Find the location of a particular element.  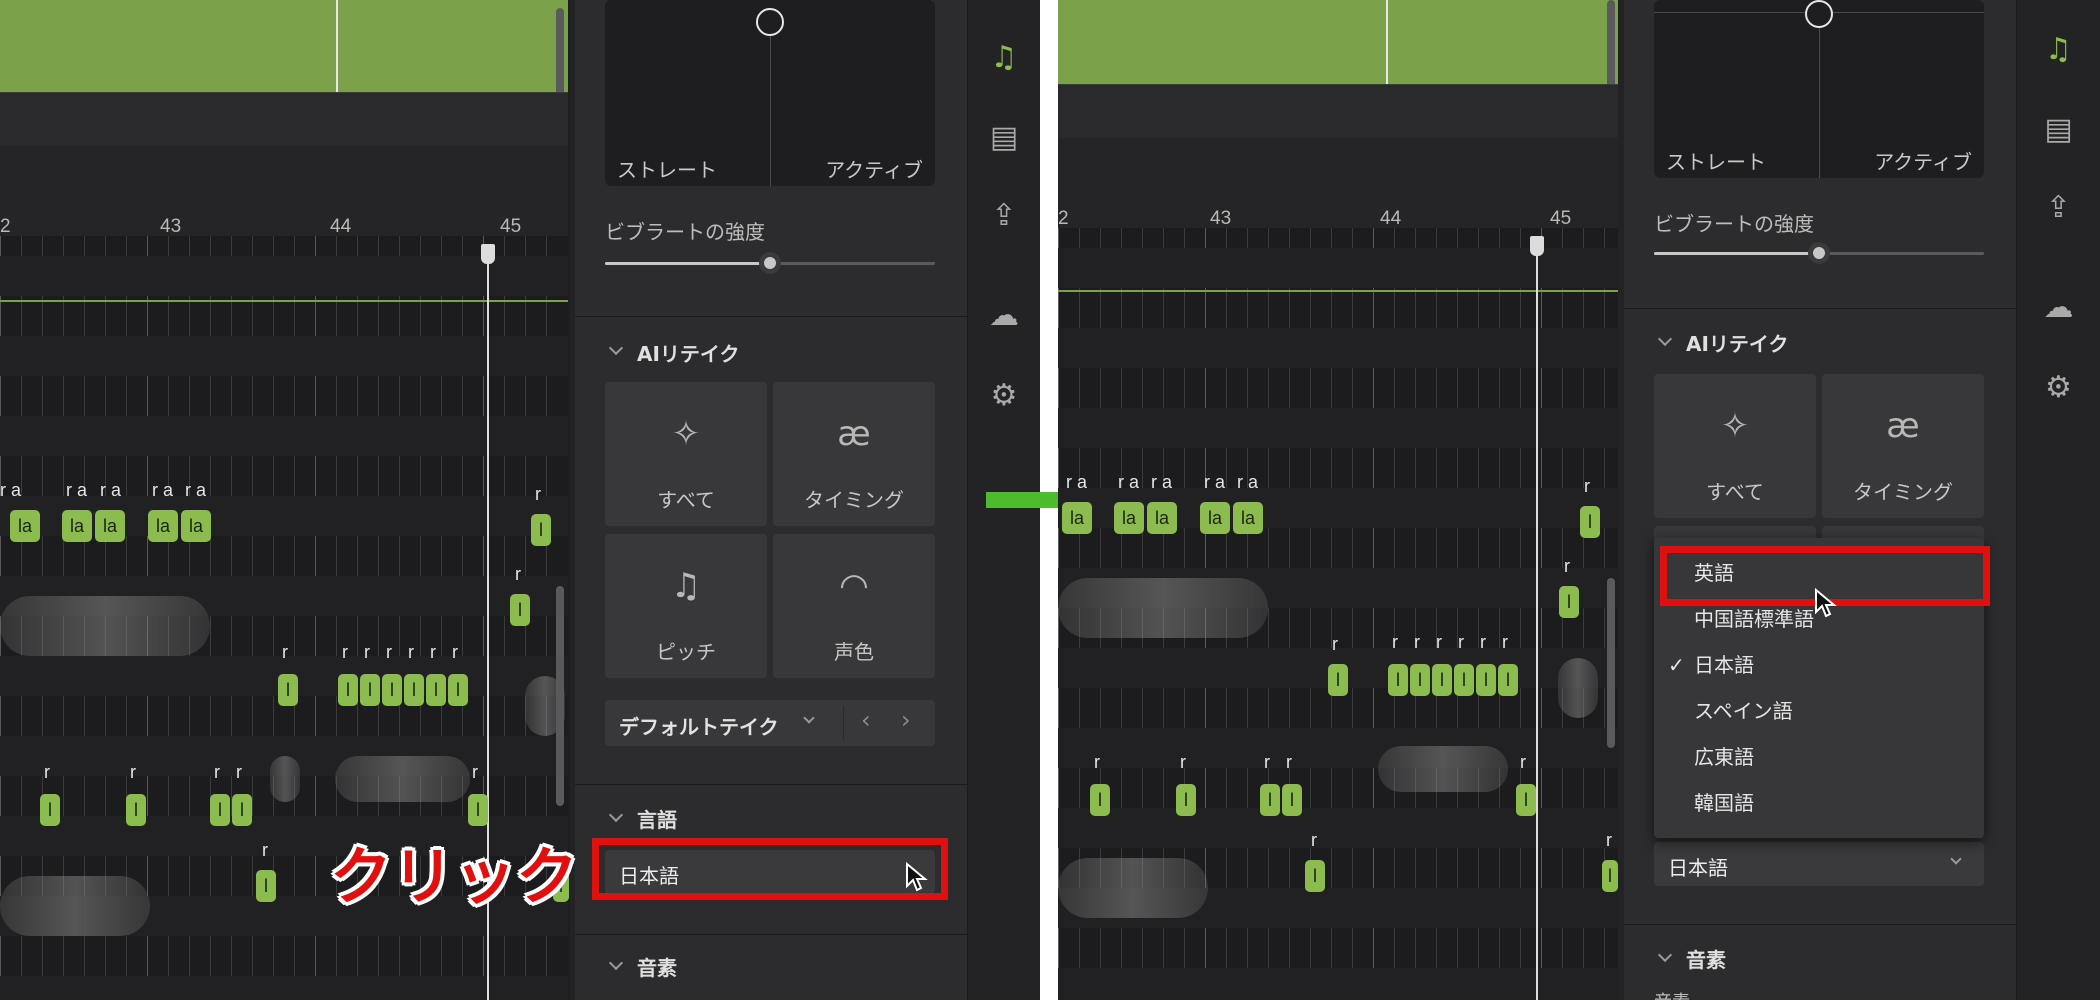

retake-timbre-button: ◠ 声色 is located at coordinates (854, 606).